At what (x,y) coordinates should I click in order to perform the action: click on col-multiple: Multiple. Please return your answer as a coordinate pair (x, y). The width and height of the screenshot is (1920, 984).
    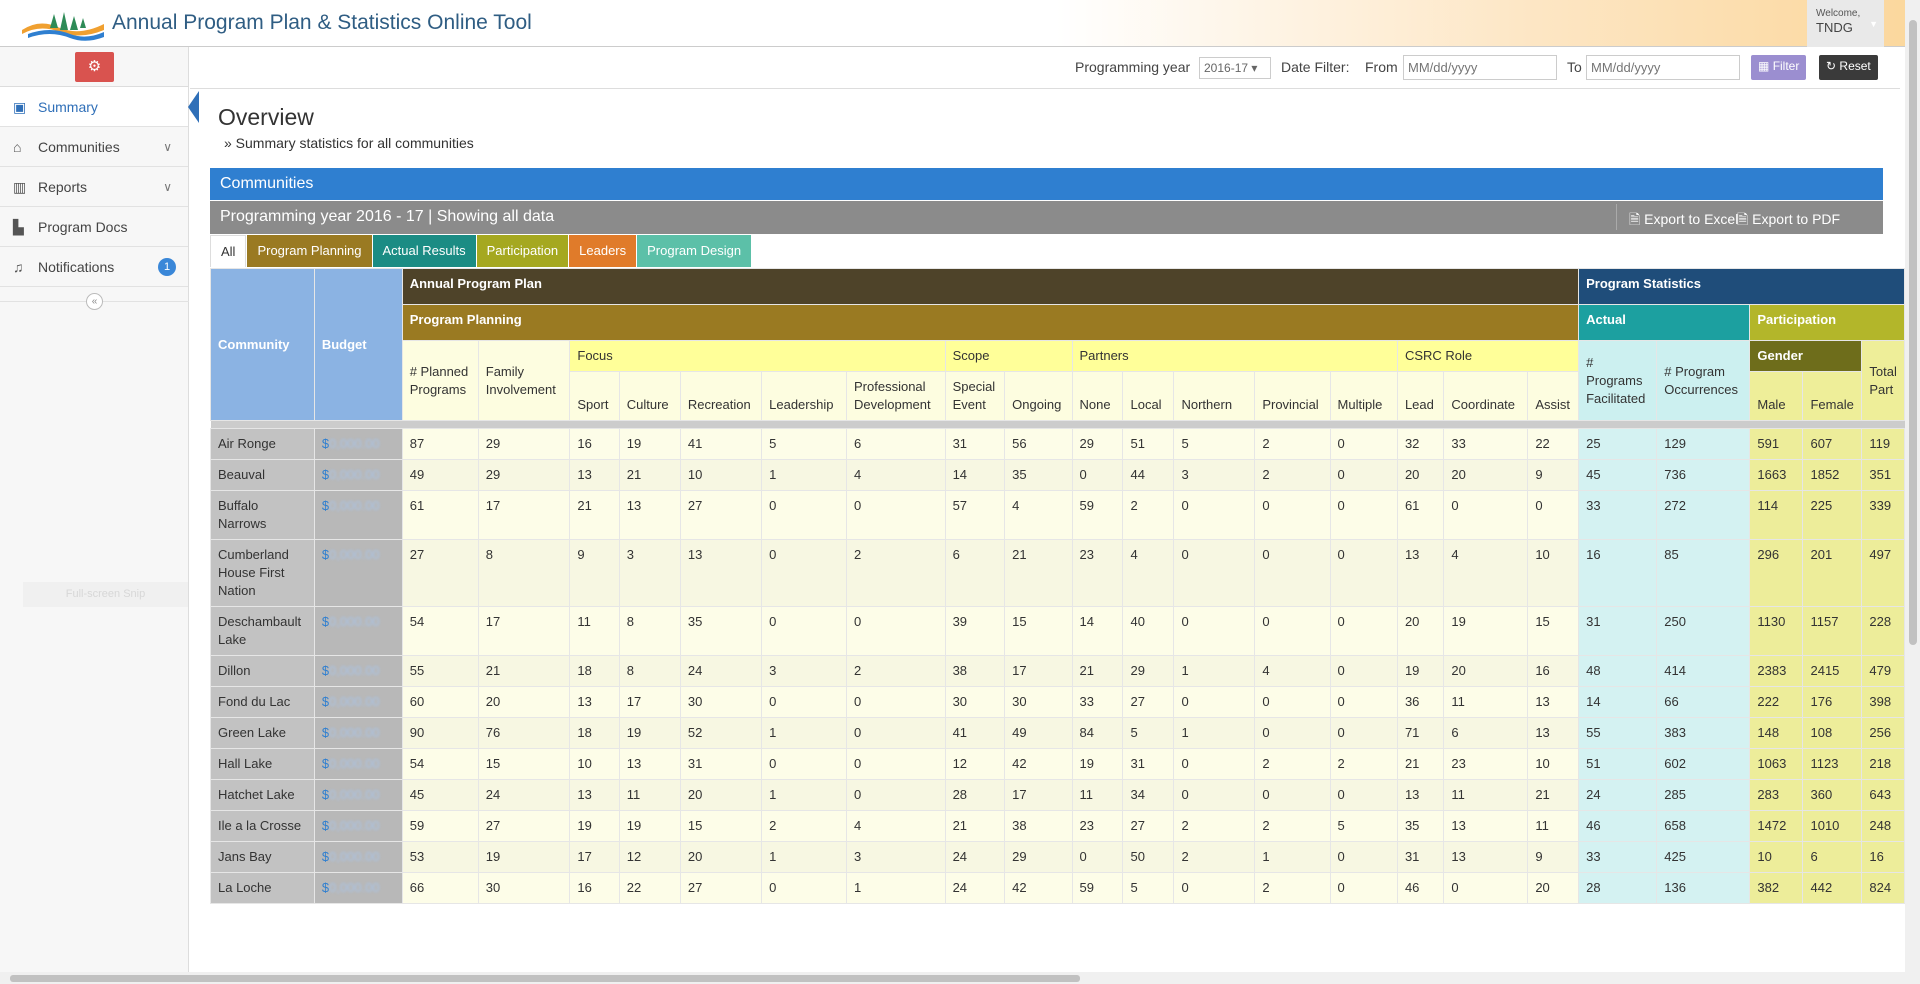
    Looking at the image, I should click on (1363, 396).